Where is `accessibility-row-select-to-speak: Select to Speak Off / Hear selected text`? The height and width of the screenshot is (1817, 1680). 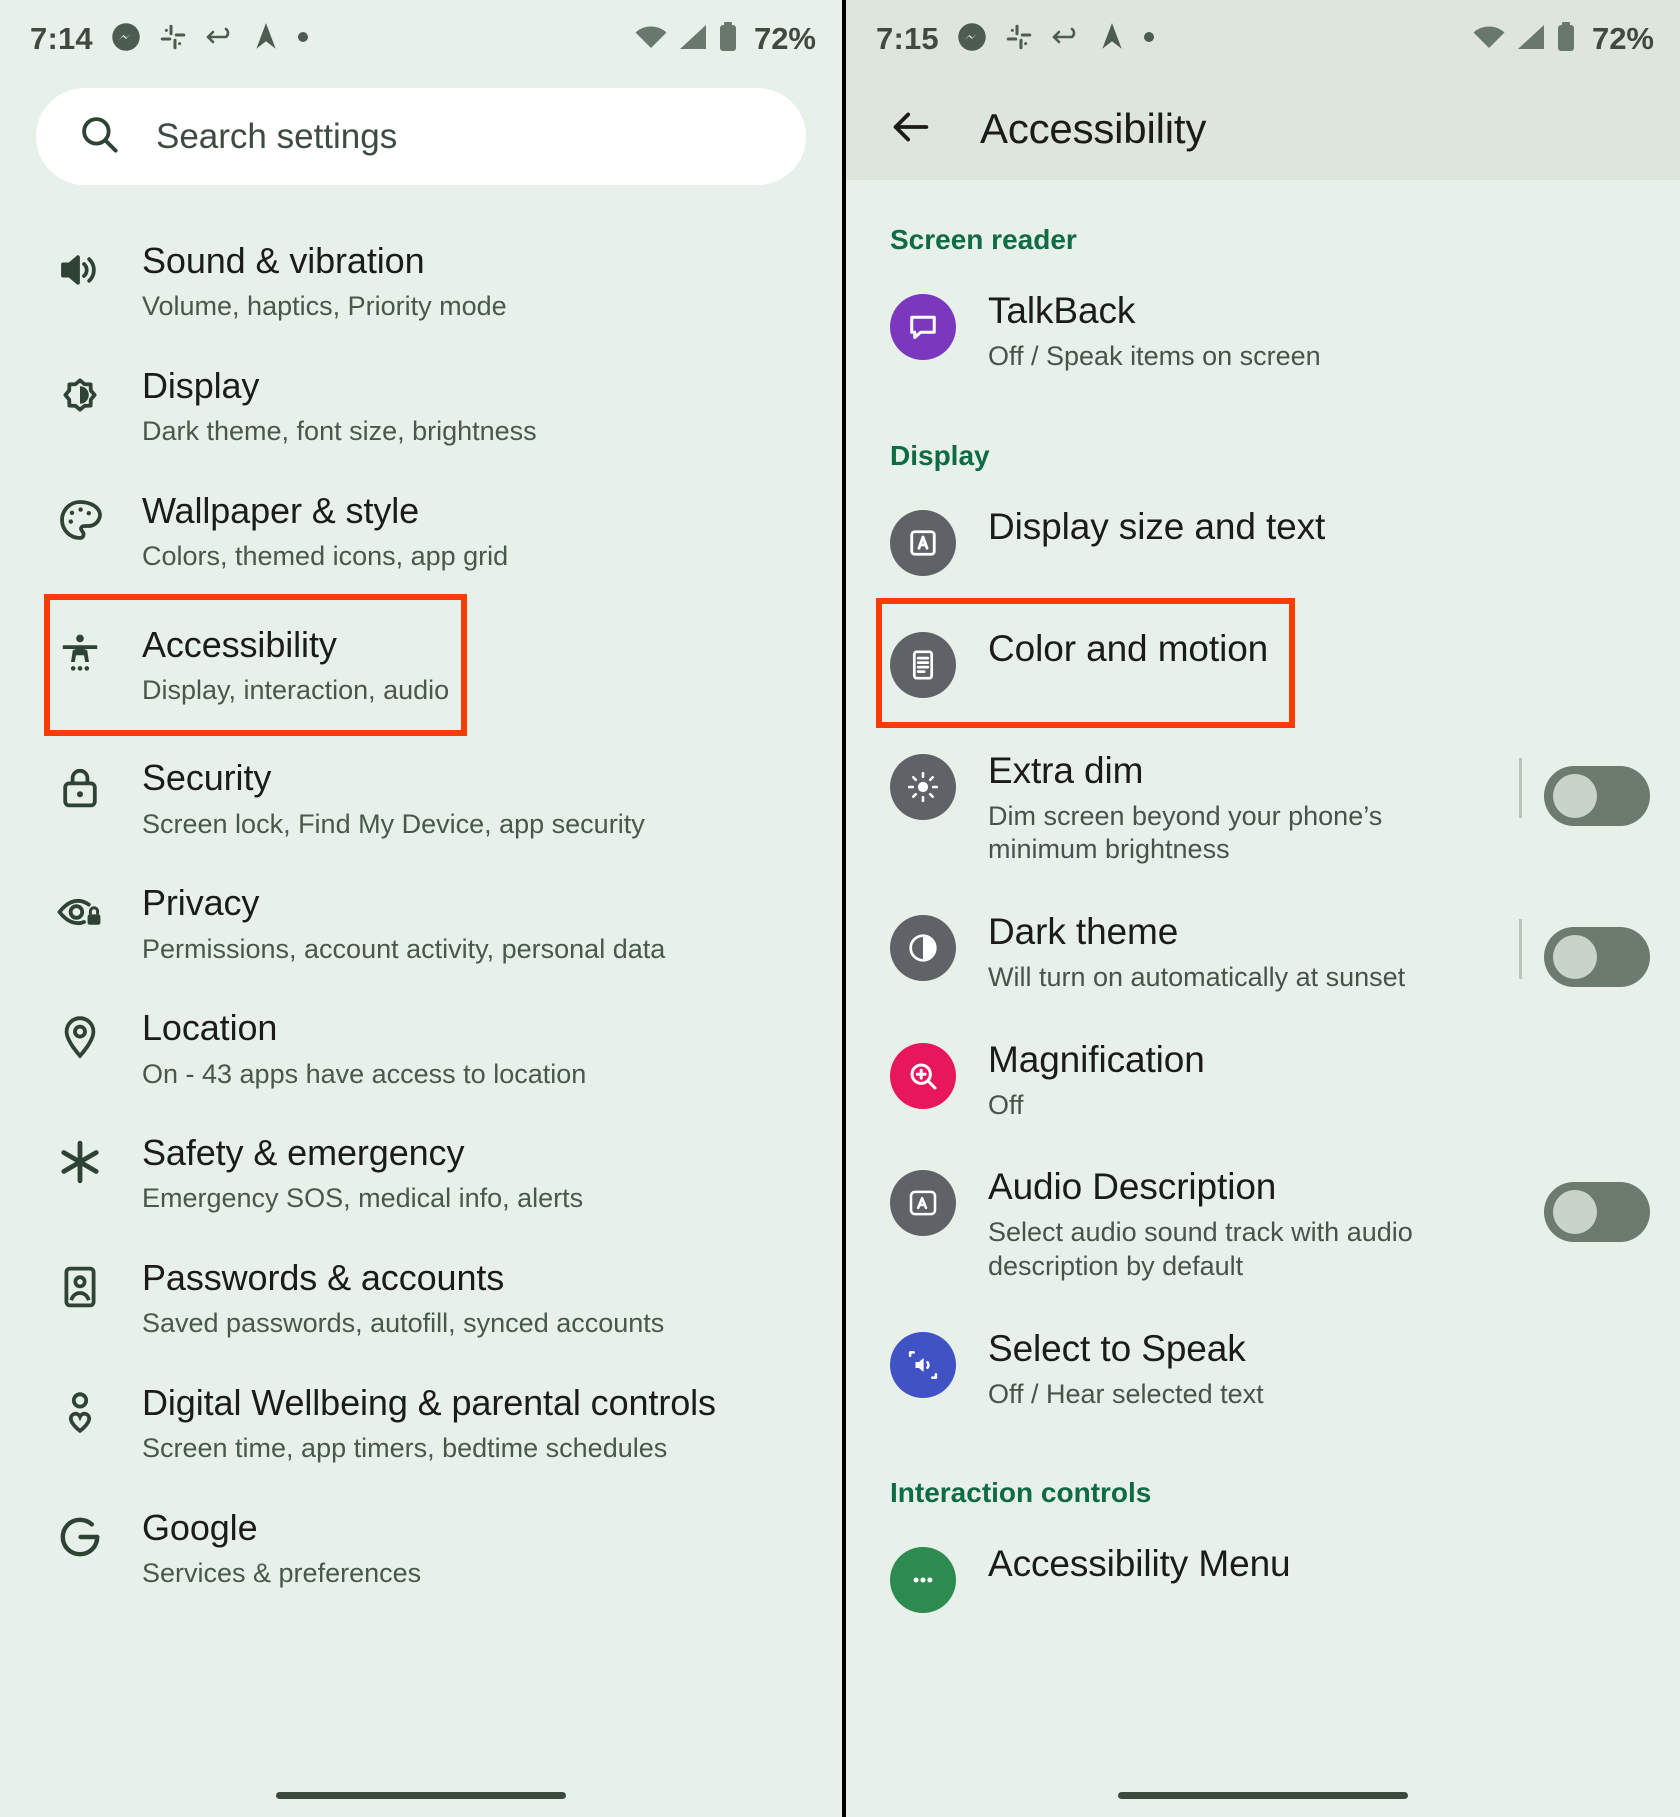 accessibility-row-select-to-speak: Select to Speak Off / Hear selected text is located at coordinates (1263, 1370).